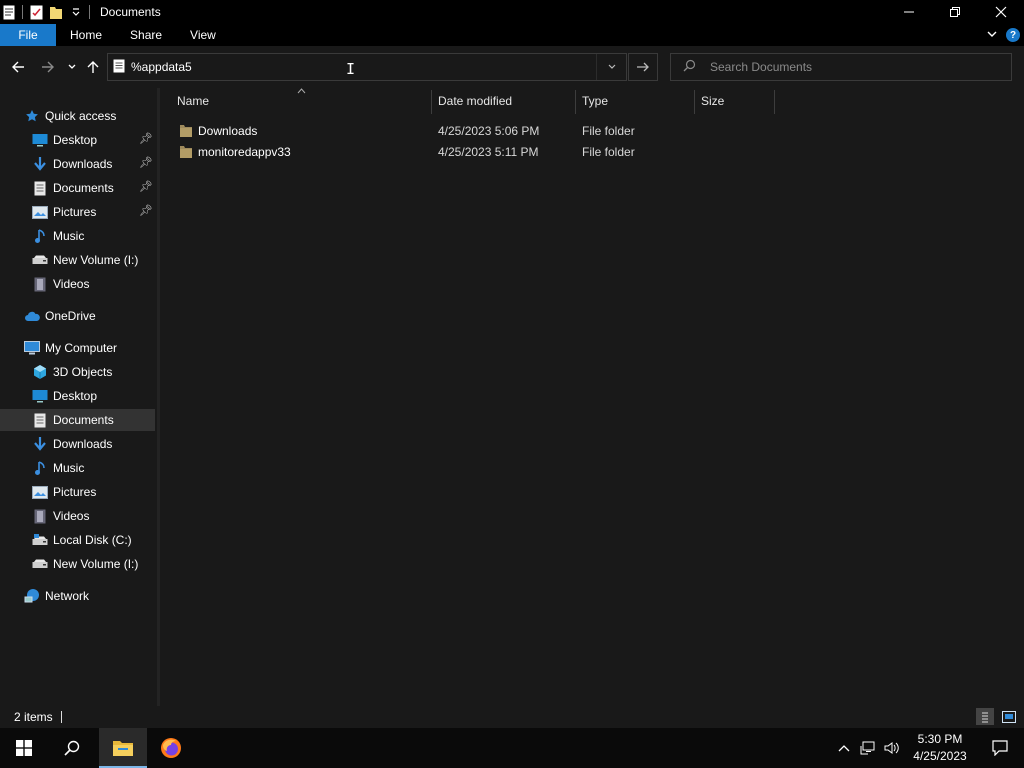 The image size is (1024, 768). What do you see at coordinates (367, 67) in the screenshot?
I see `address-bar` at bounding box center [367, 67].